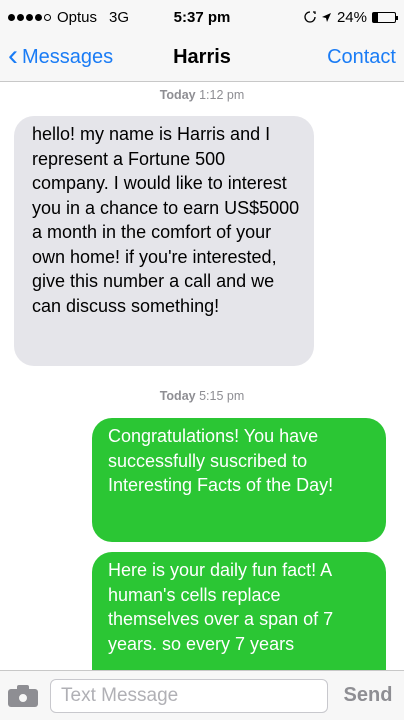  Describe the element at coordinates (13, 55) in the screenshot. I see `chevron-left-icon: ‹` at that location.